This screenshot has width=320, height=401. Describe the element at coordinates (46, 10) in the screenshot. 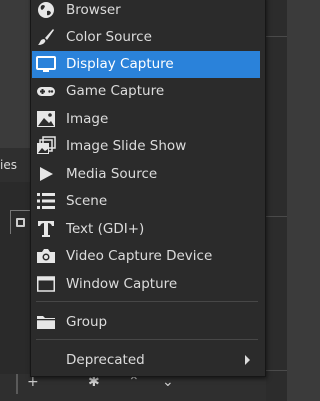

I see `globe-icon` at that location.